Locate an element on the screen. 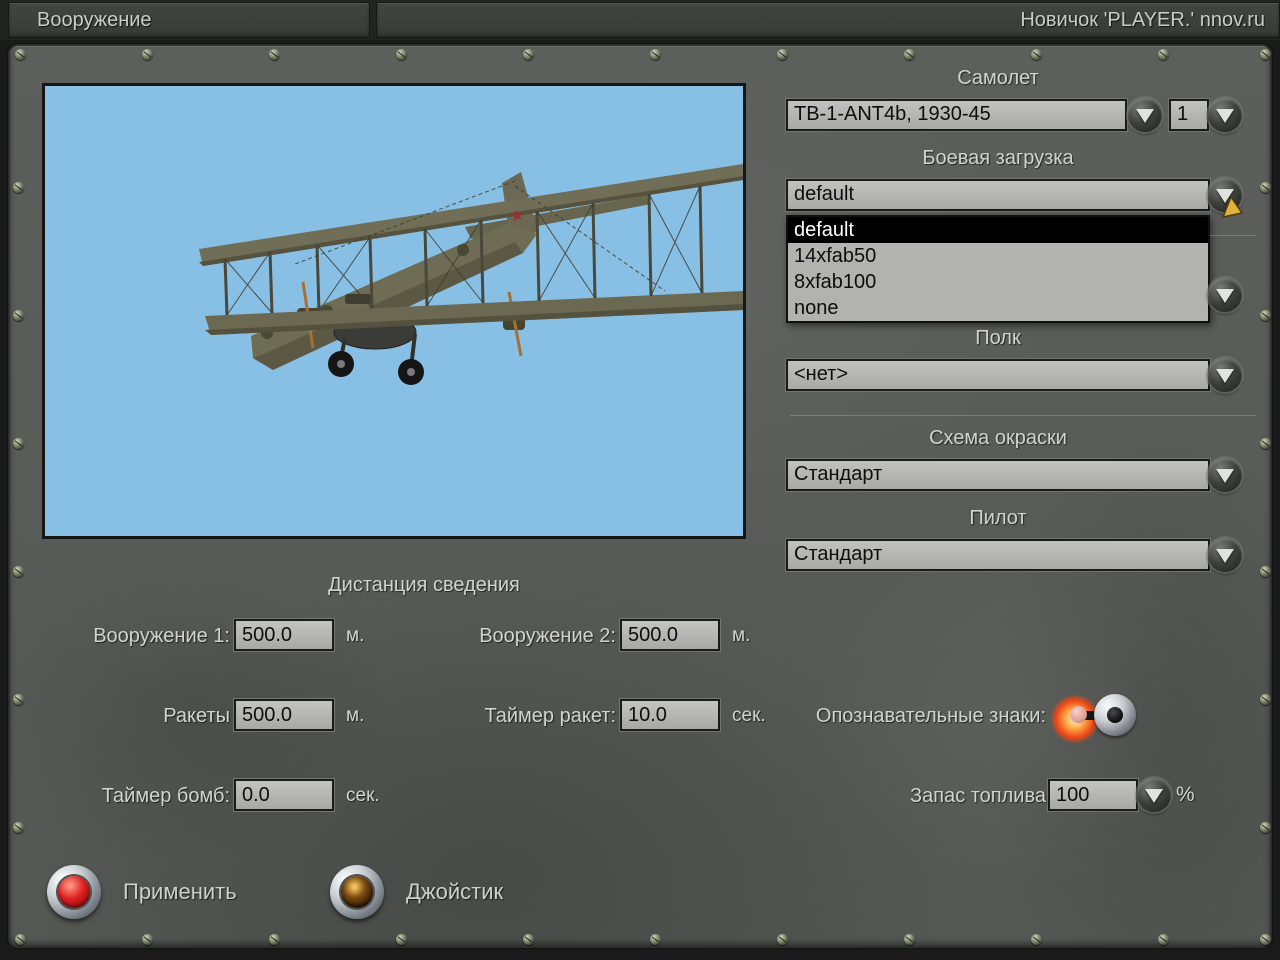 This screenshot has width=1280, height=960. fuel-unit: % is located at coordinates (1185, 794).